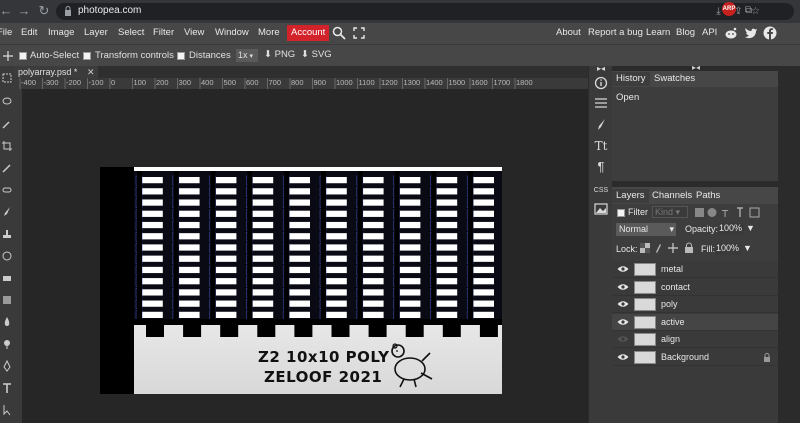 Image resolution: width=800 pixels, height=423 pixels. What do you see at coordinates (646, 229) in the screenshot?
I see `blend-mode-select: Normal ▾` at bounding box center [646, 229].